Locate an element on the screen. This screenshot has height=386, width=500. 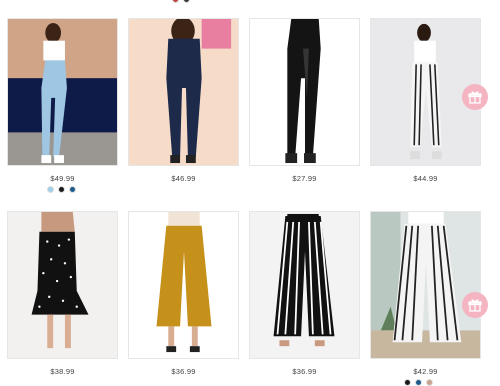
color-swatches is located at coordinates (61, 189).